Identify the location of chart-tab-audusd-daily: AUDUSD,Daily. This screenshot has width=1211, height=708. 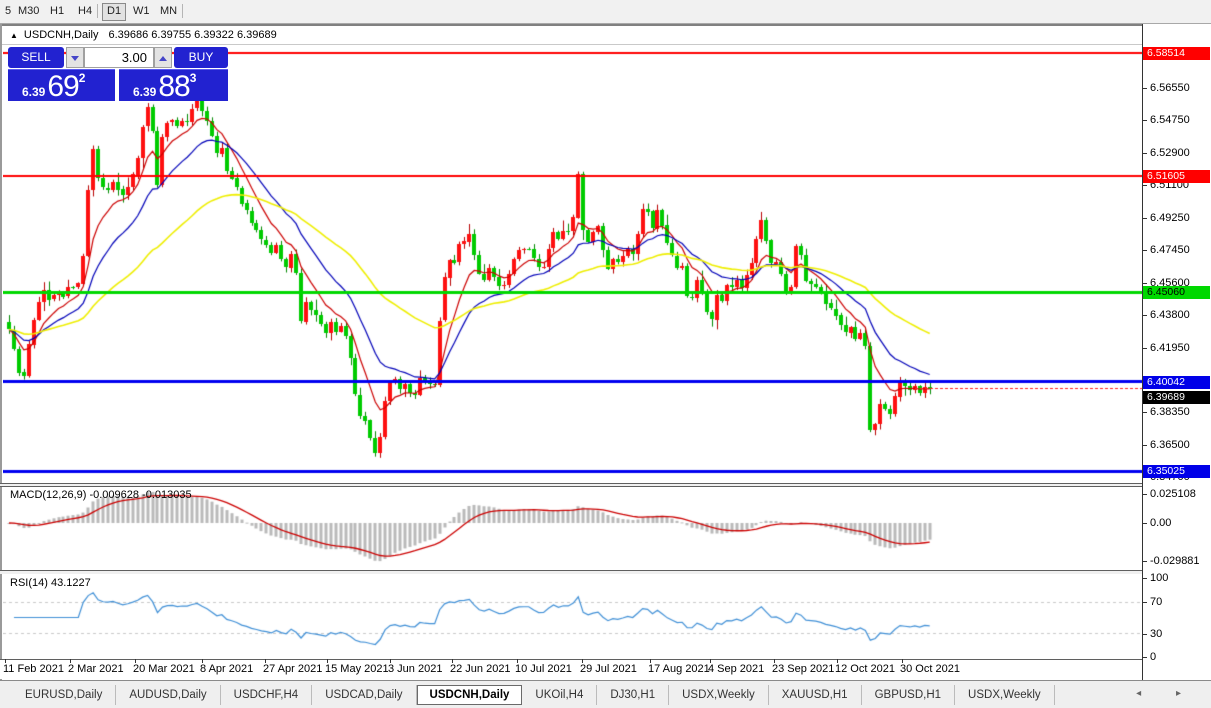
(168, 694).